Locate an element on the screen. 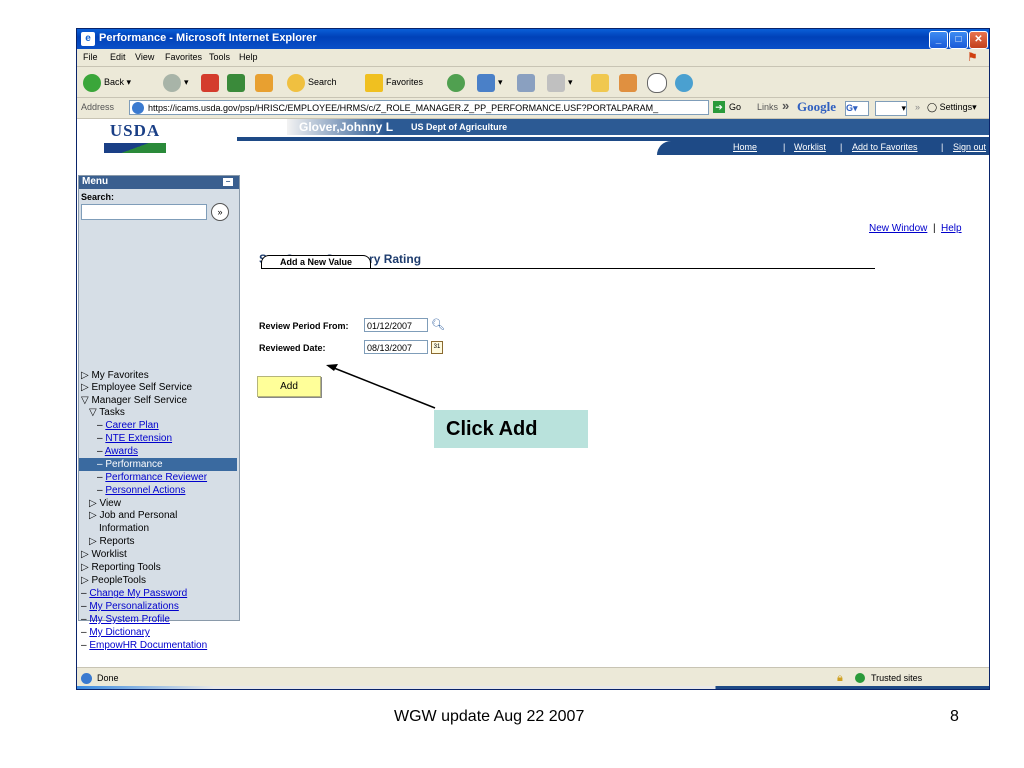 The image size is (1024, 768). slide-page-number: 8 is located at coordinates (954, 716).